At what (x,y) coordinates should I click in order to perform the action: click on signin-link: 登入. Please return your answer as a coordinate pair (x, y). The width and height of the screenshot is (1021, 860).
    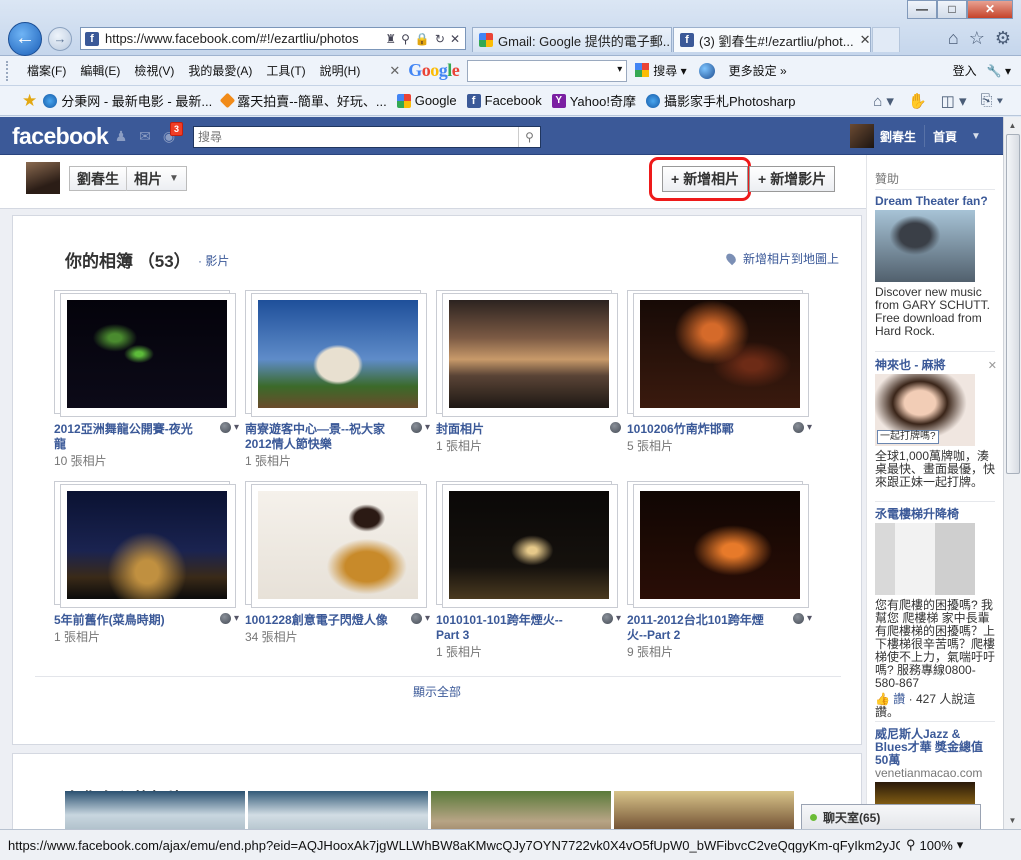
    Looking at the image, I should click on (965, 70).